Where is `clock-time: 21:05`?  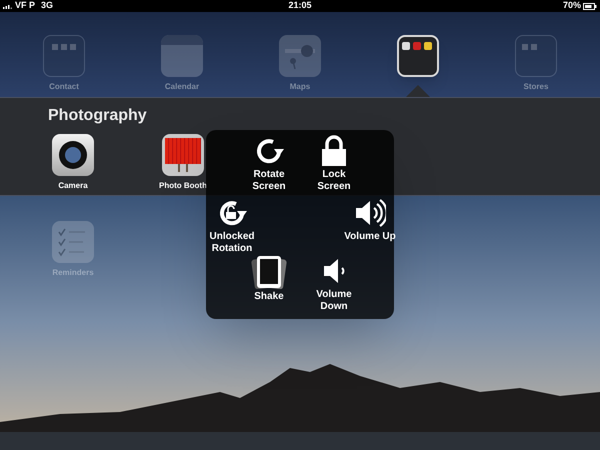
clock-time: 21:05 is located at coordinates (300, 6).